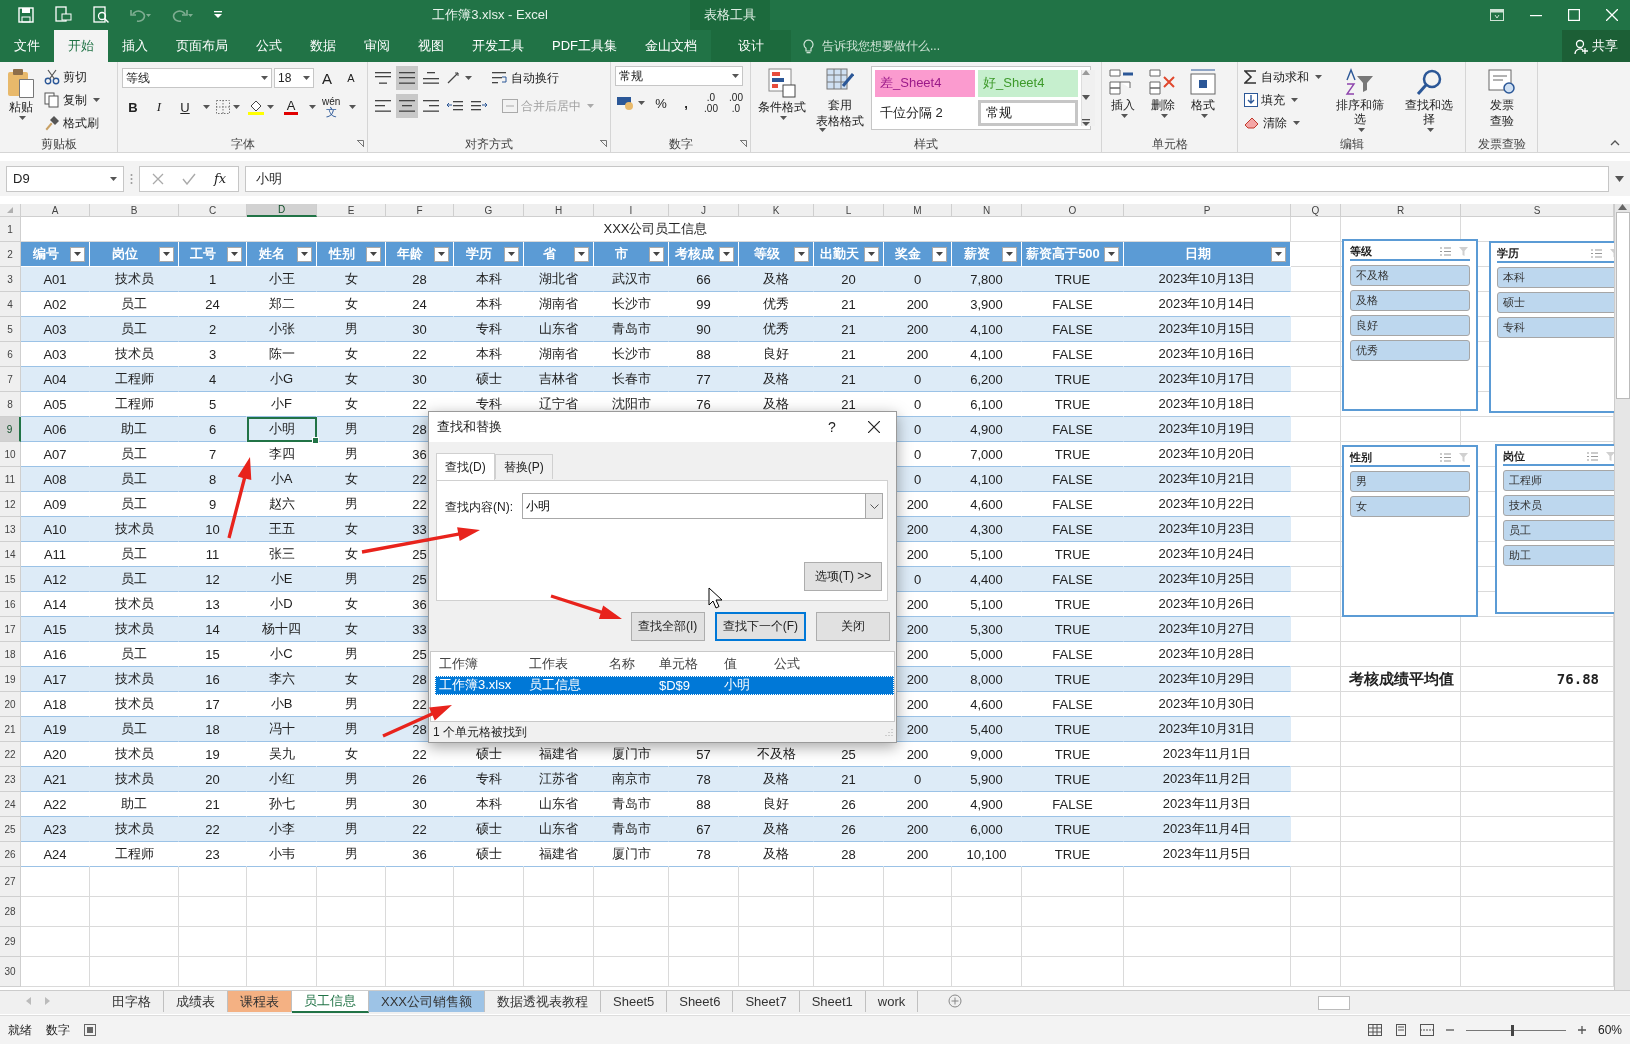 This screenshot has width=1630, height=1044. What do you see at coordinates (55, 210) in the screenshot?
I see `column-header: A` at bounding box center [55, 210].